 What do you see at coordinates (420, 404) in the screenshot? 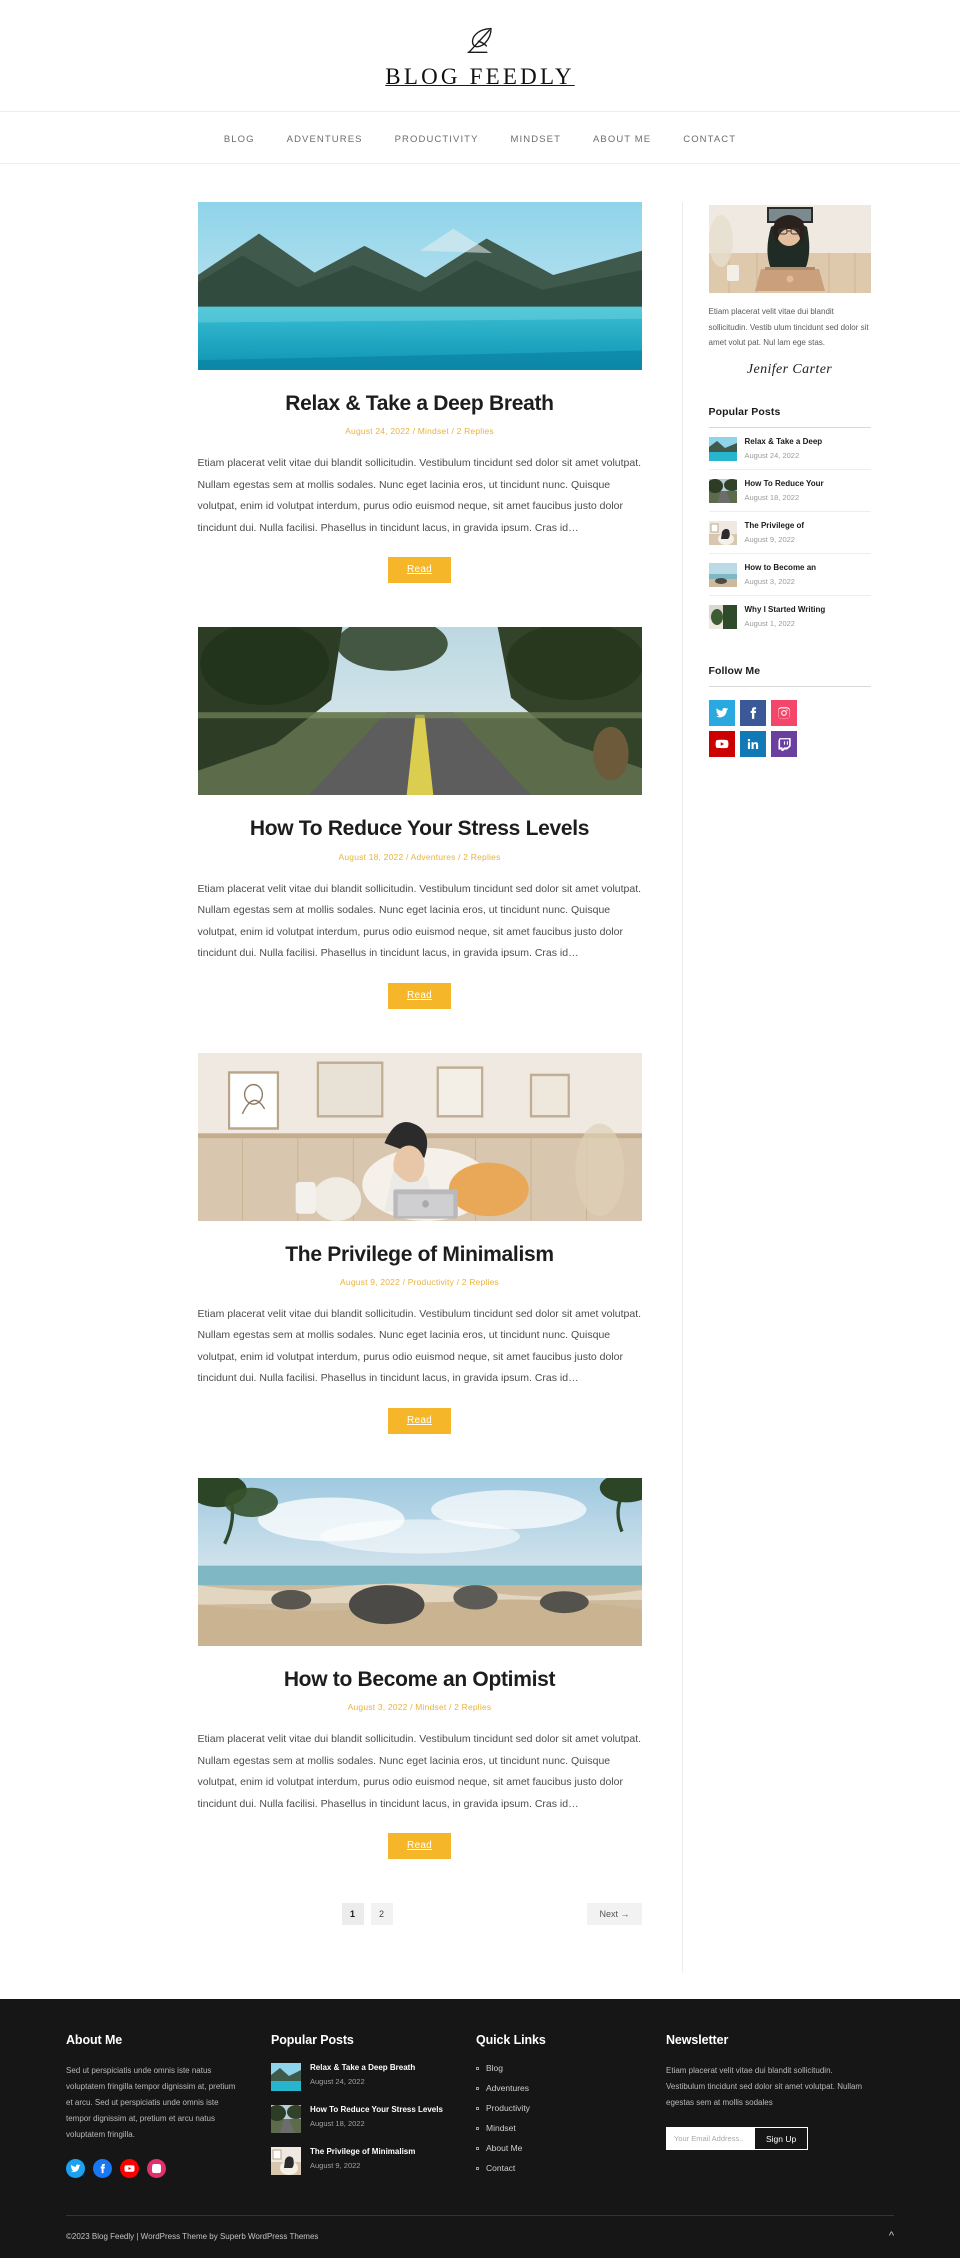
I see `post-title: Relax & Take a Deep Breath` at bounding box center [420, 404].